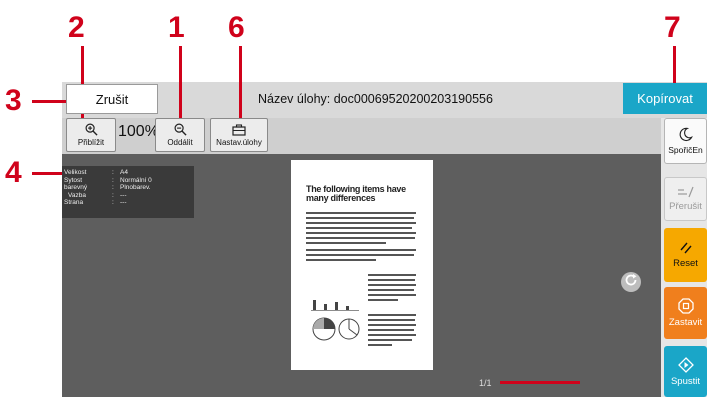 This screenshot has width=707, height=399. I want to click on reset-button: Reset, so click(685, 255).